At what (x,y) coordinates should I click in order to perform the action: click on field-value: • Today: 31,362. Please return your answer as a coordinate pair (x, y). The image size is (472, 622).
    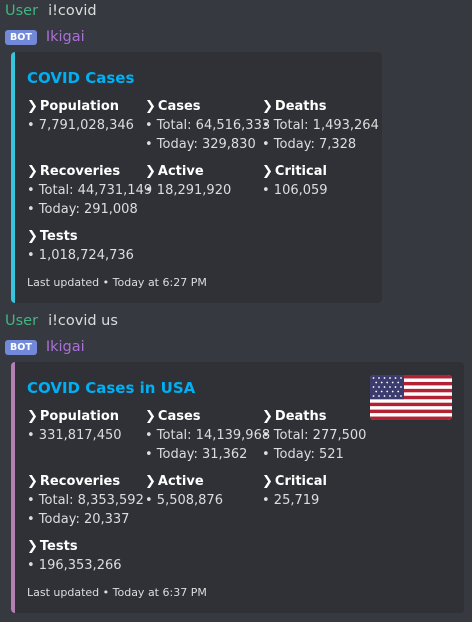
    Looking at the image, I should click on (196, 454).